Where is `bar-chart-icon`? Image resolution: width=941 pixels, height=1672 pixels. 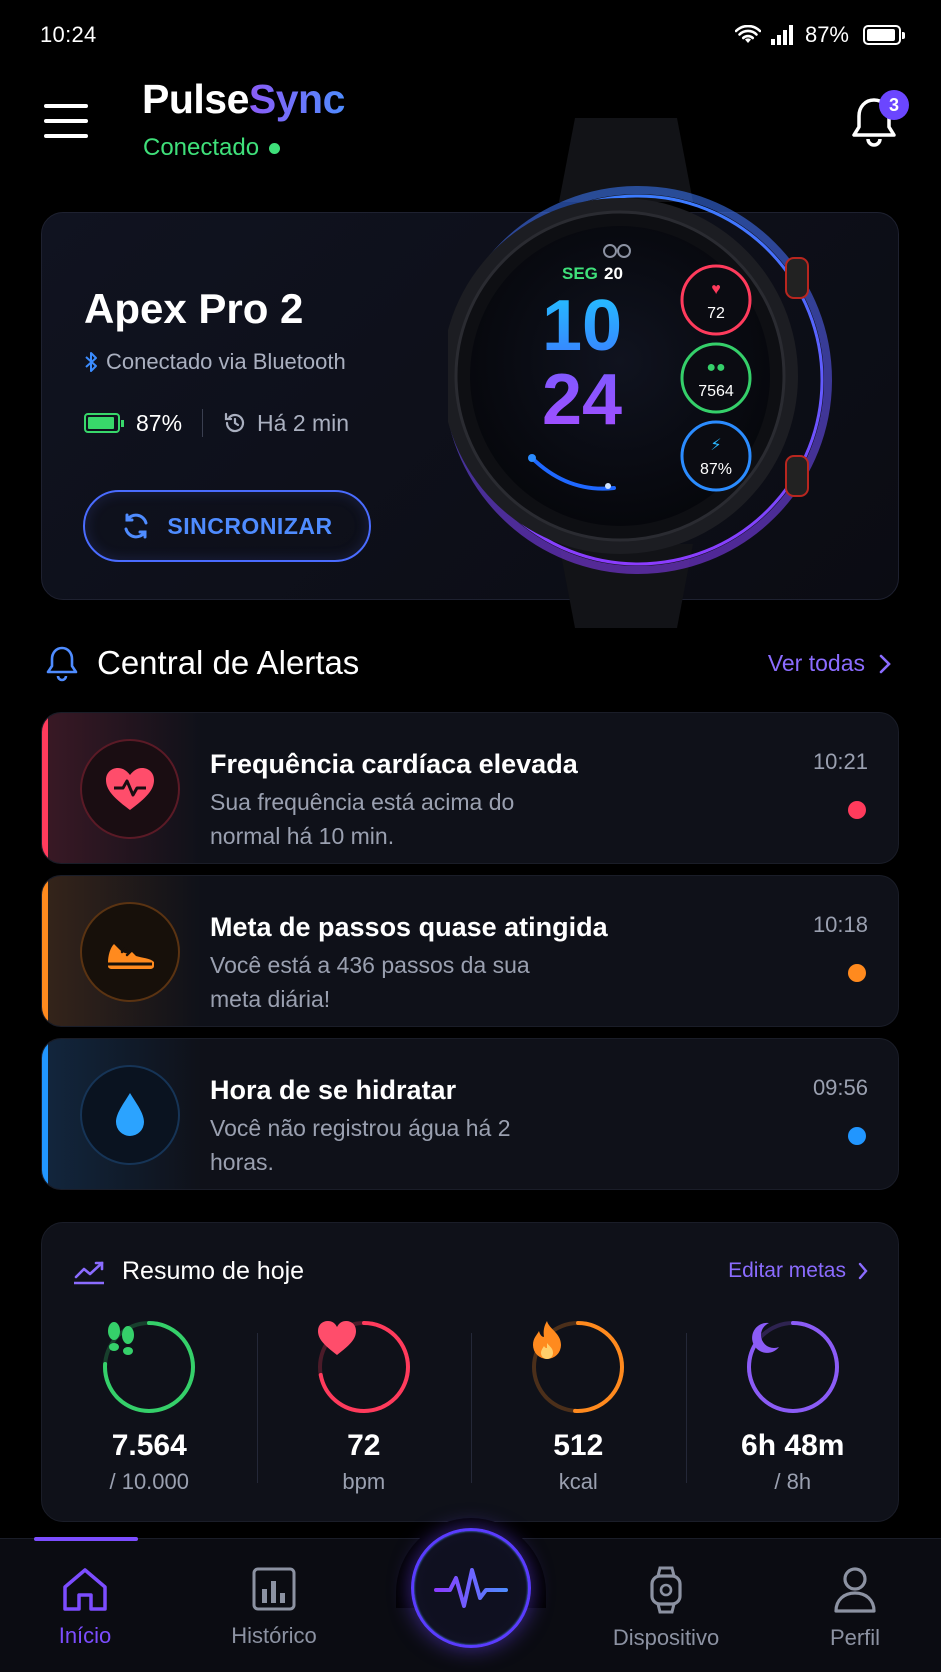
bar-chart-icon is located at coordinates (274, 1589).